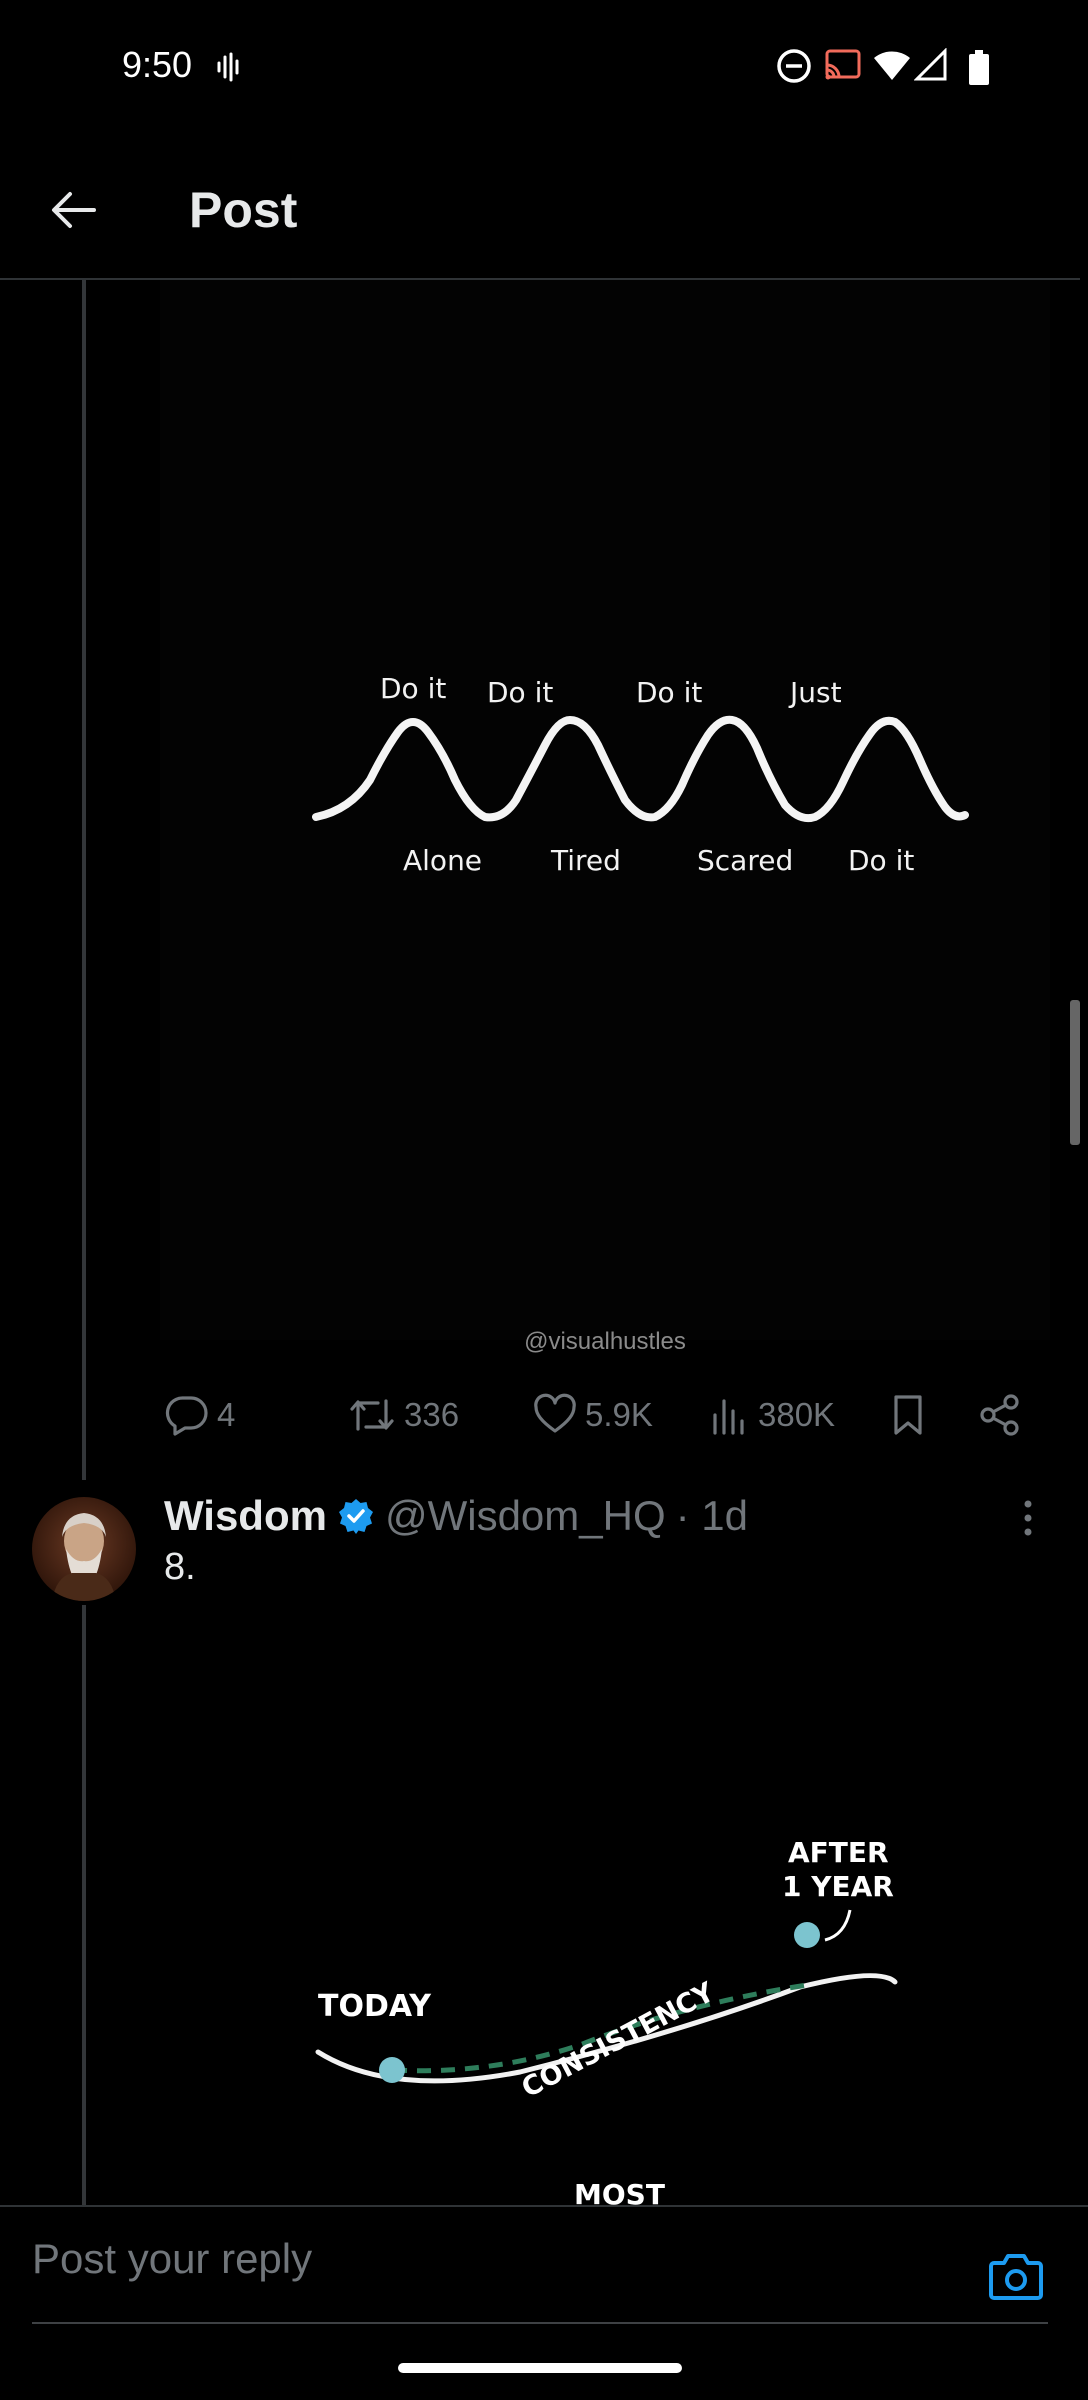 This screenshot has width=1088, height=2400. I want to click on label-after-year: 1 YEAR, so click(838, 1886).